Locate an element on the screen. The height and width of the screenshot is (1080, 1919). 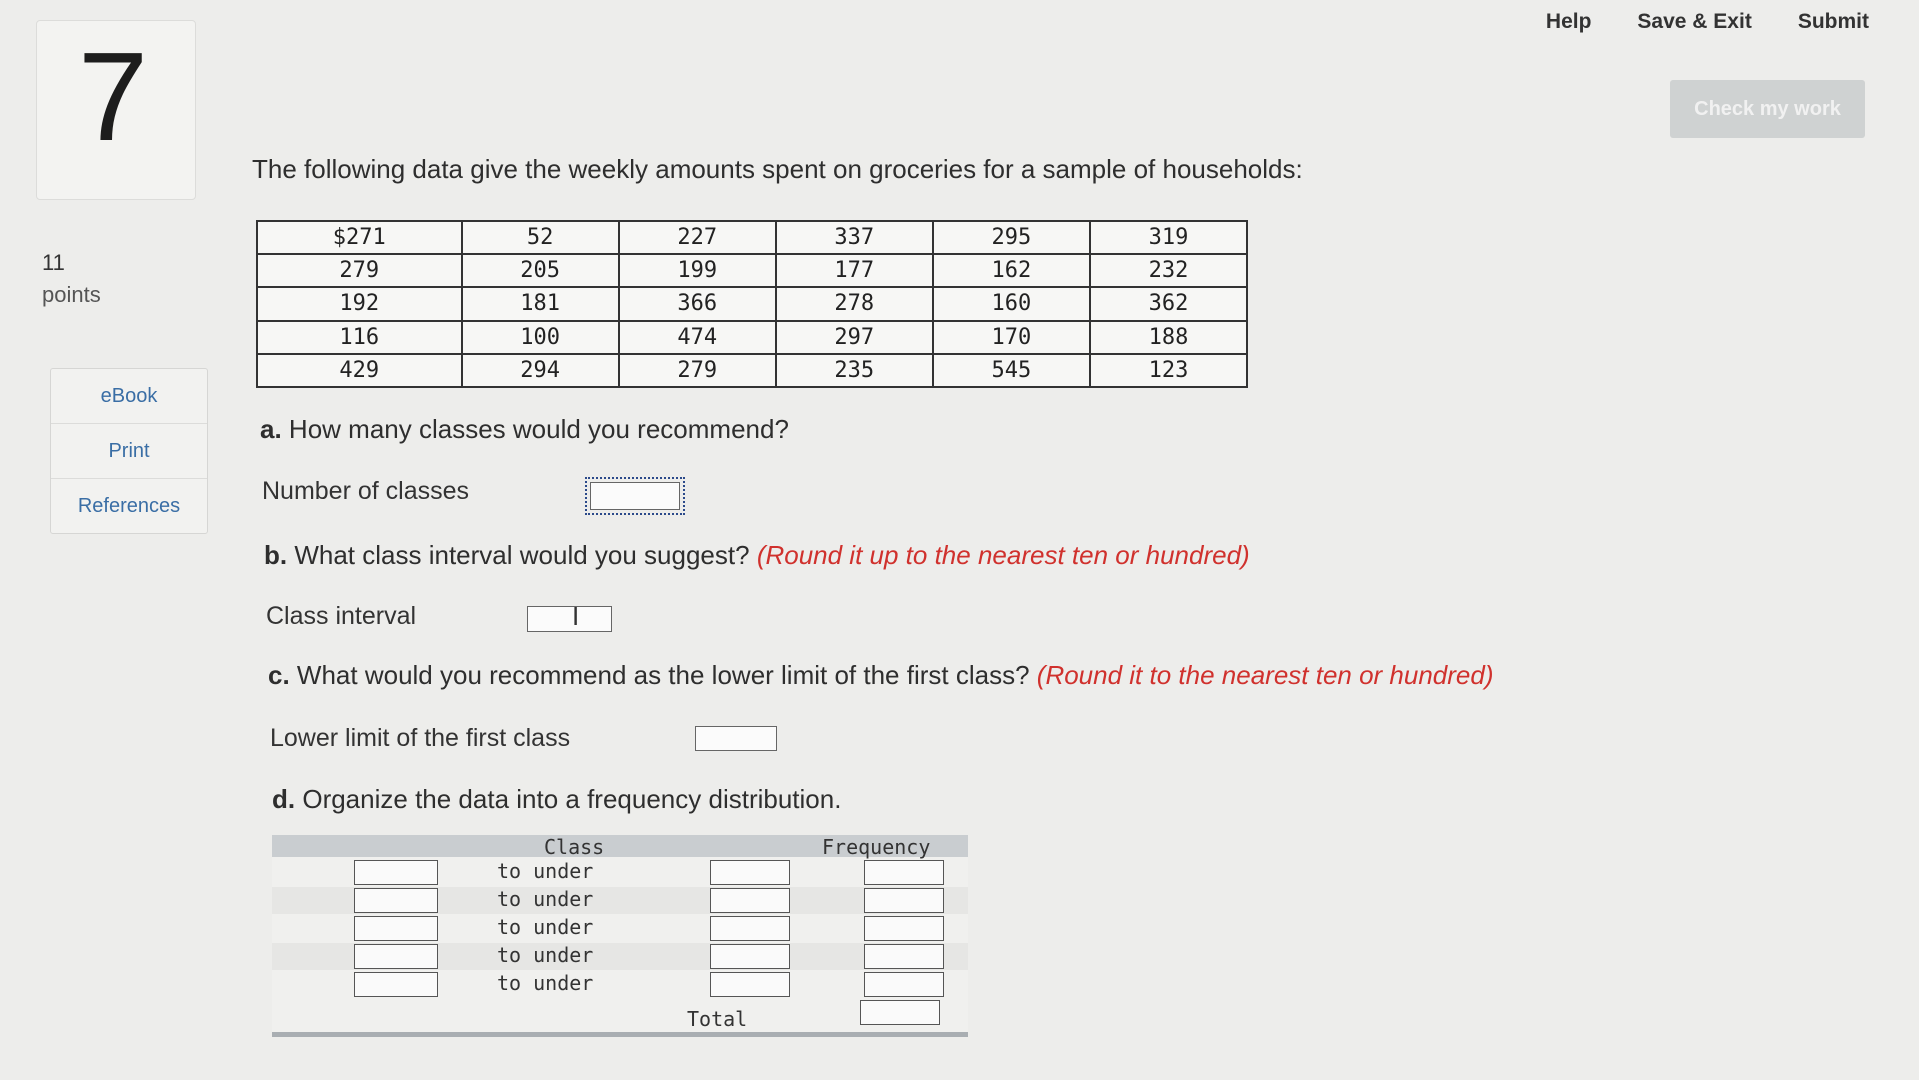
data-cell: 52 is located at coordinates (540, 237).